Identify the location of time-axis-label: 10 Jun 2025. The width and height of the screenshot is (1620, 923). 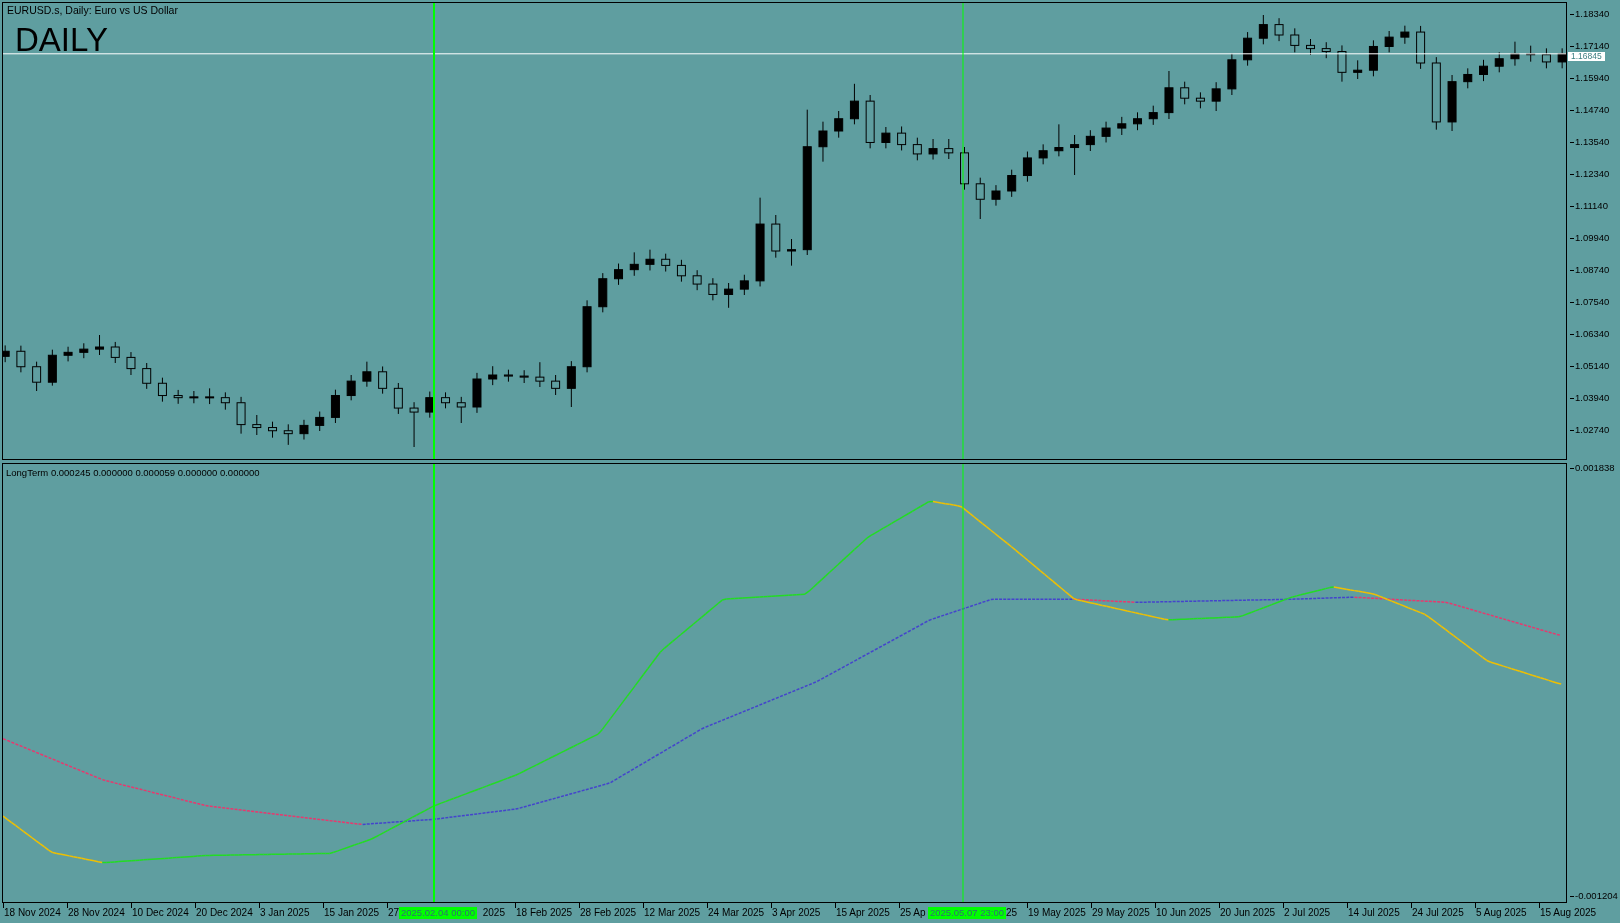
(1187, 913).